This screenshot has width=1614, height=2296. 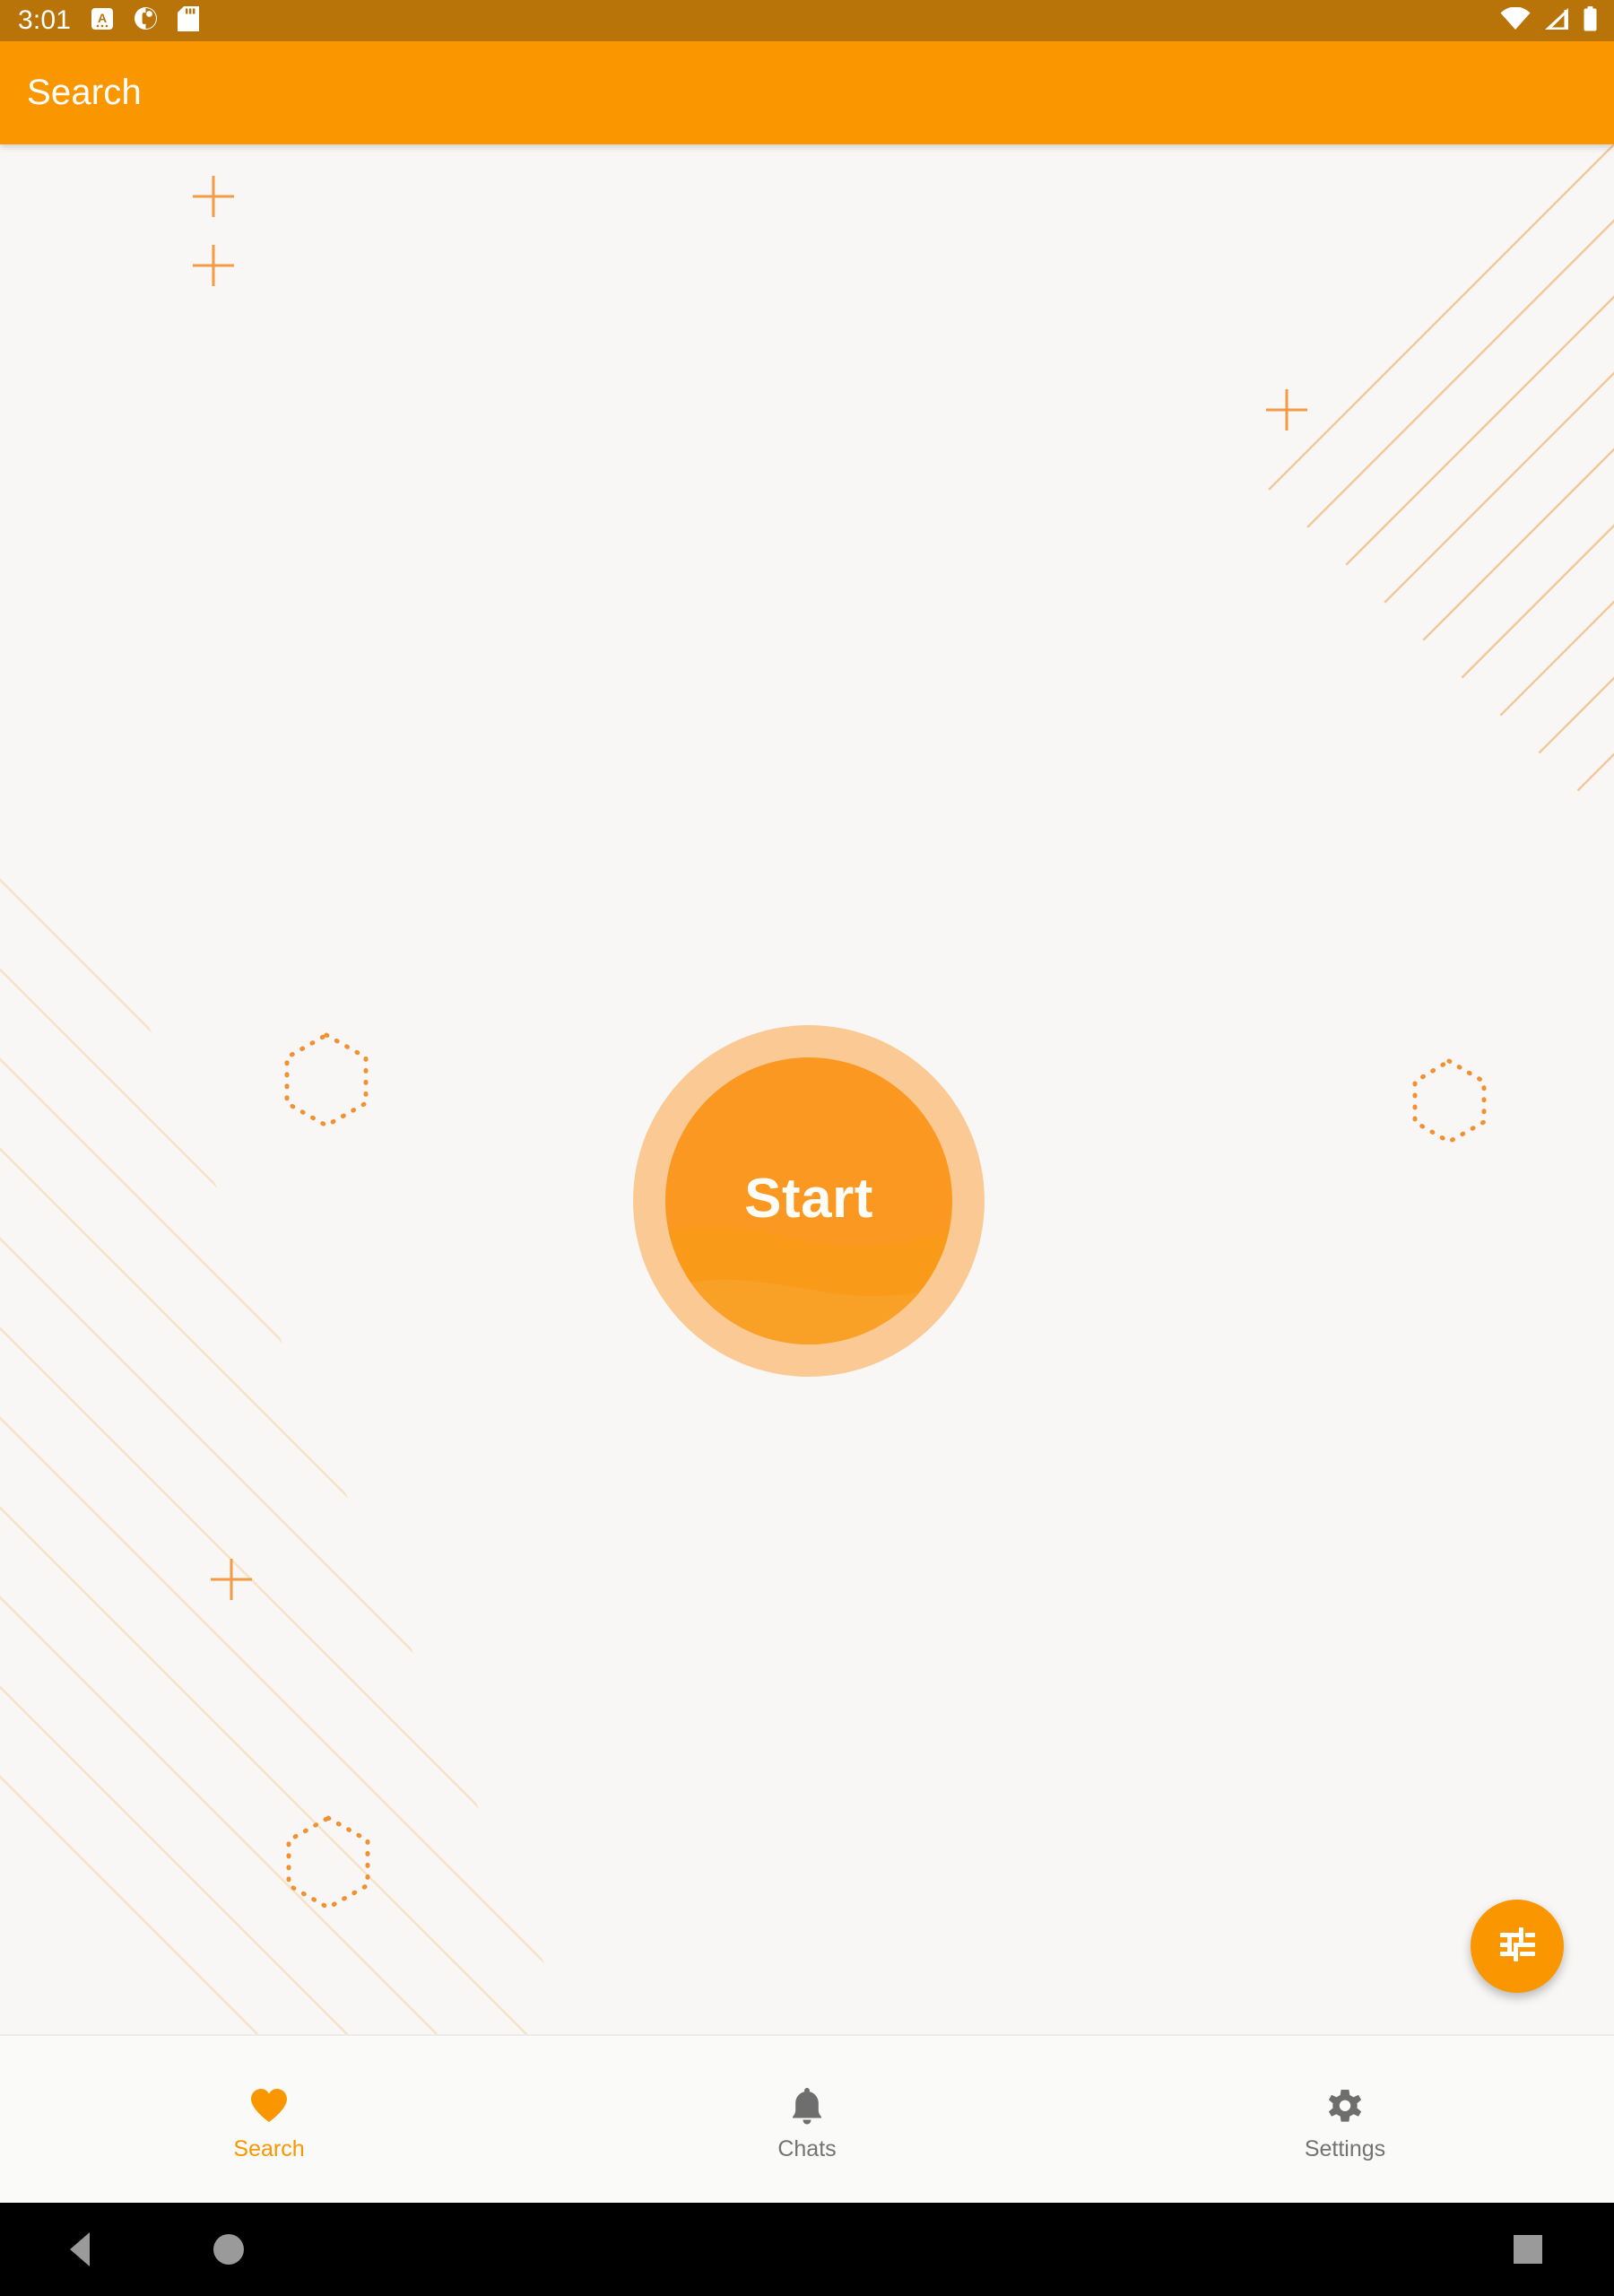 What do you see at coordinates (807, 2249) in the screenshot?
I see `android-system-navigation-bar` at bounding box center [807, 2249].